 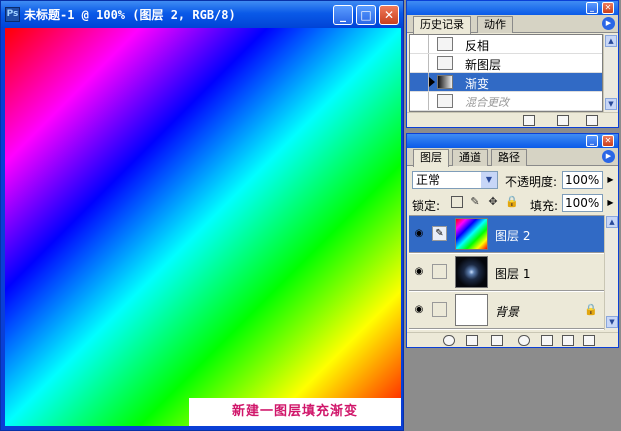 What do you see at coordinates (445, 82) in the screenshot?
I see `gradient-step-icon` at bounding box center [445, 82].